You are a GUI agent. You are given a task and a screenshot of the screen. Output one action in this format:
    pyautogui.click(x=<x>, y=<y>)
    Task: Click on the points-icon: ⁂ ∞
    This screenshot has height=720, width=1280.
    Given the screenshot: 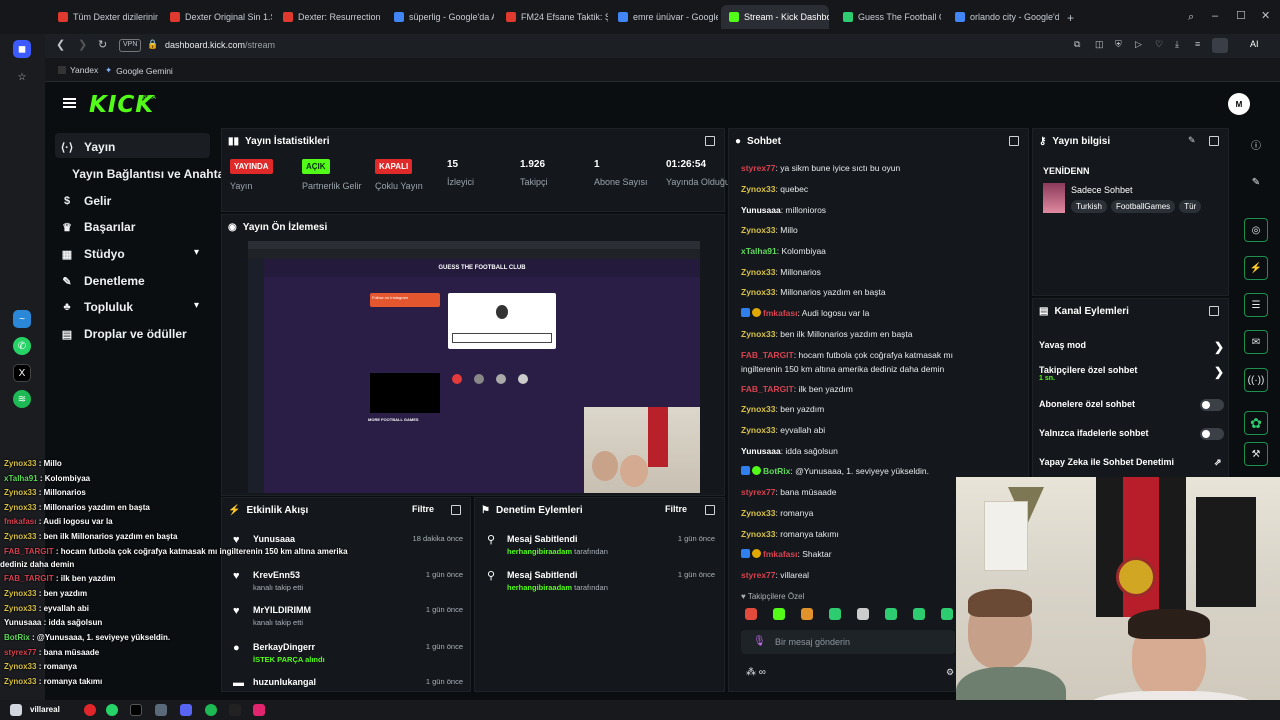 What is the action you would take?
    pyautogui.click(x=756, y=672)
    